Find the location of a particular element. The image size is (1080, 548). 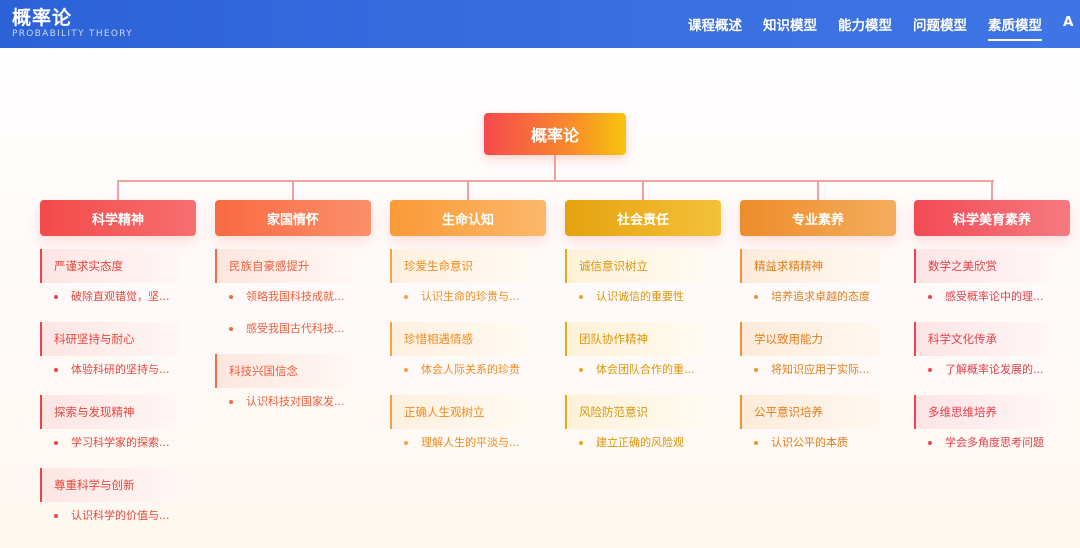

quality-item: 精益求精精神 is located at coordinates (810, 266).